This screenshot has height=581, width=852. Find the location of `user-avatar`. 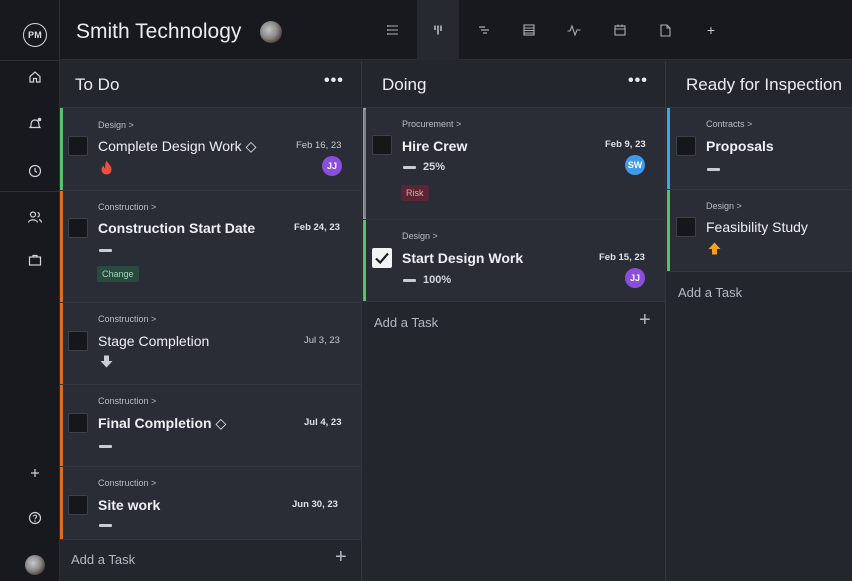

user-avatar is located at coordinates (35, 565).